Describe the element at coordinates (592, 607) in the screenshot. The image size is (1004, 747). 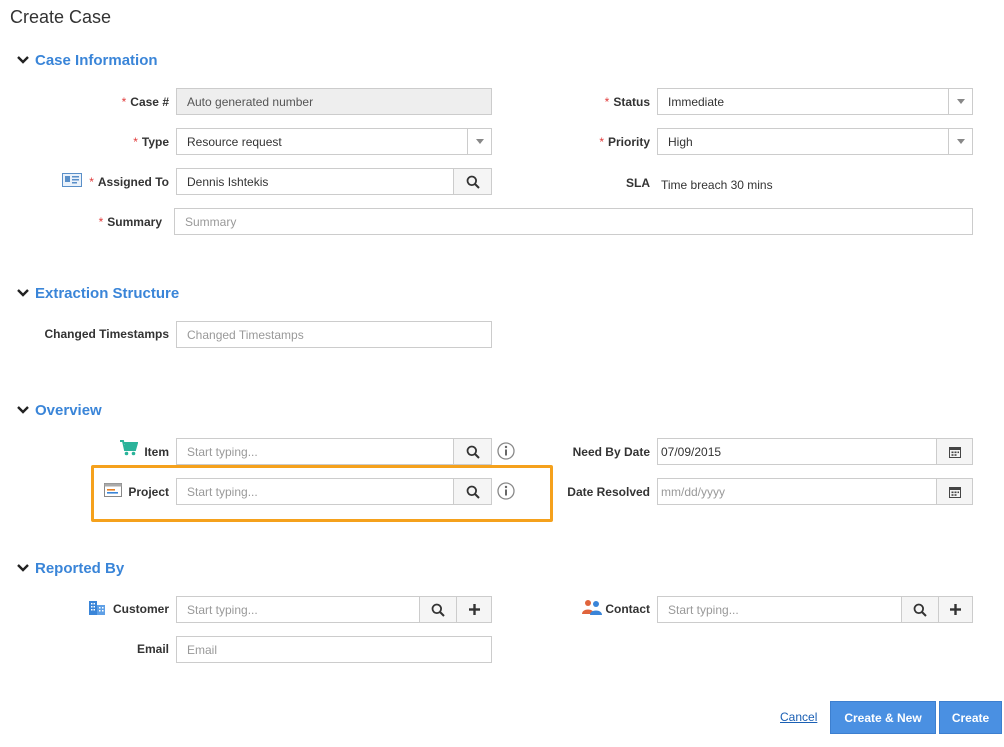
I see `people-icon` at that location.